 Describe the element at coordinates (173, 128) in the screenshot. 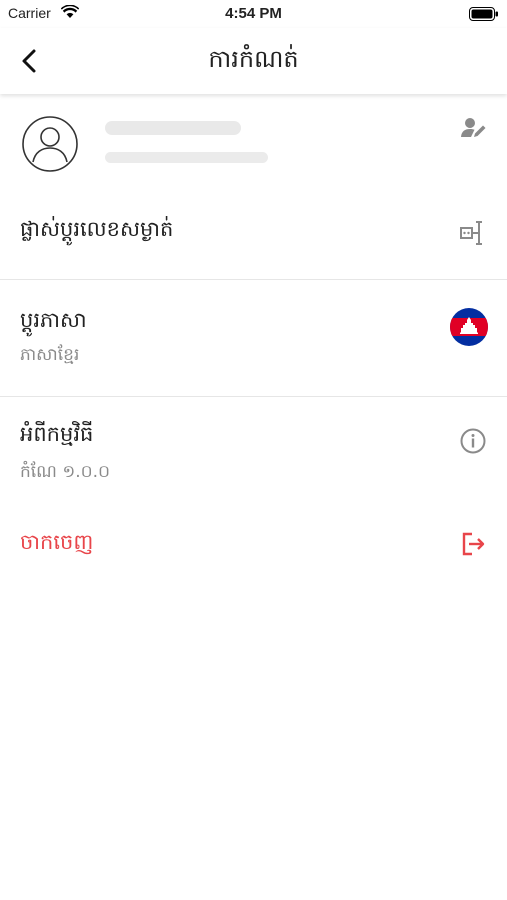

I see `name-placeholder` at that location.